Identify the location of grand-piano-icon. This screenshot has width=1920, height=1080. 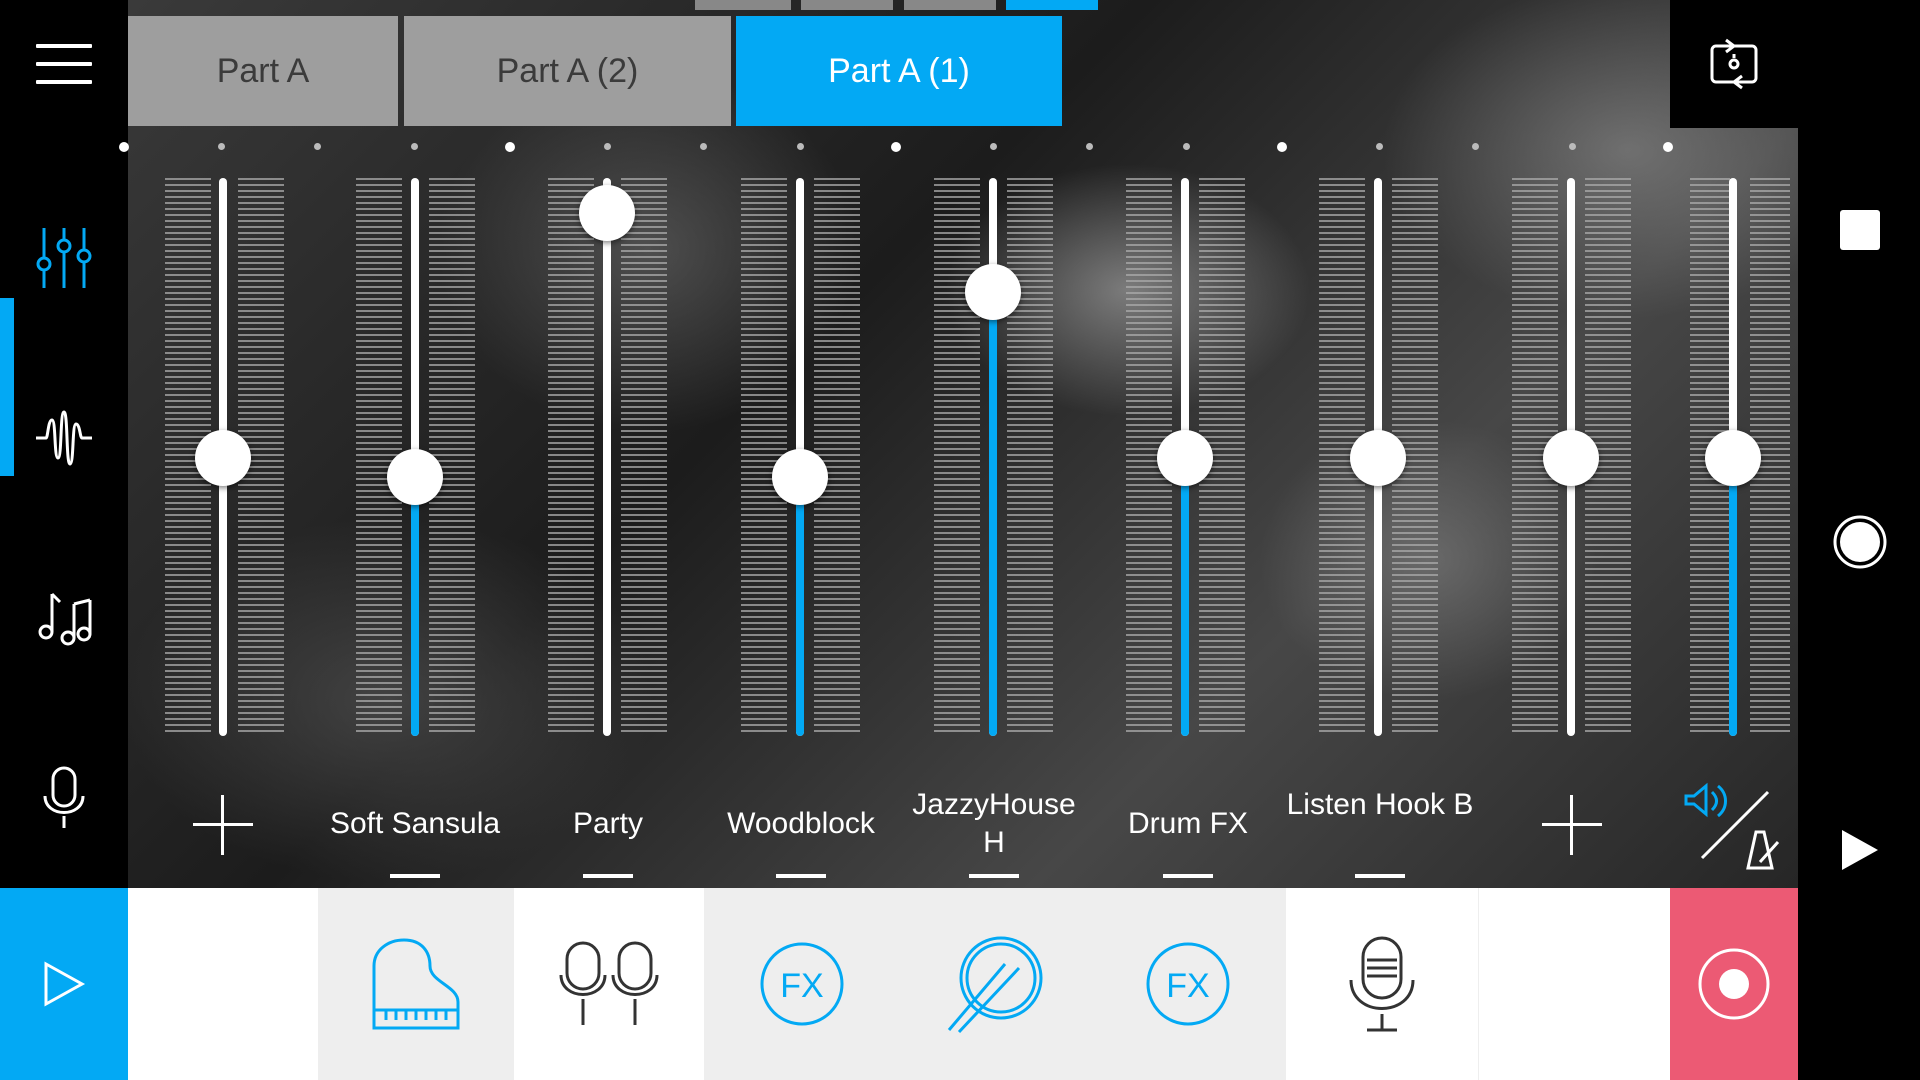
(416, 984).